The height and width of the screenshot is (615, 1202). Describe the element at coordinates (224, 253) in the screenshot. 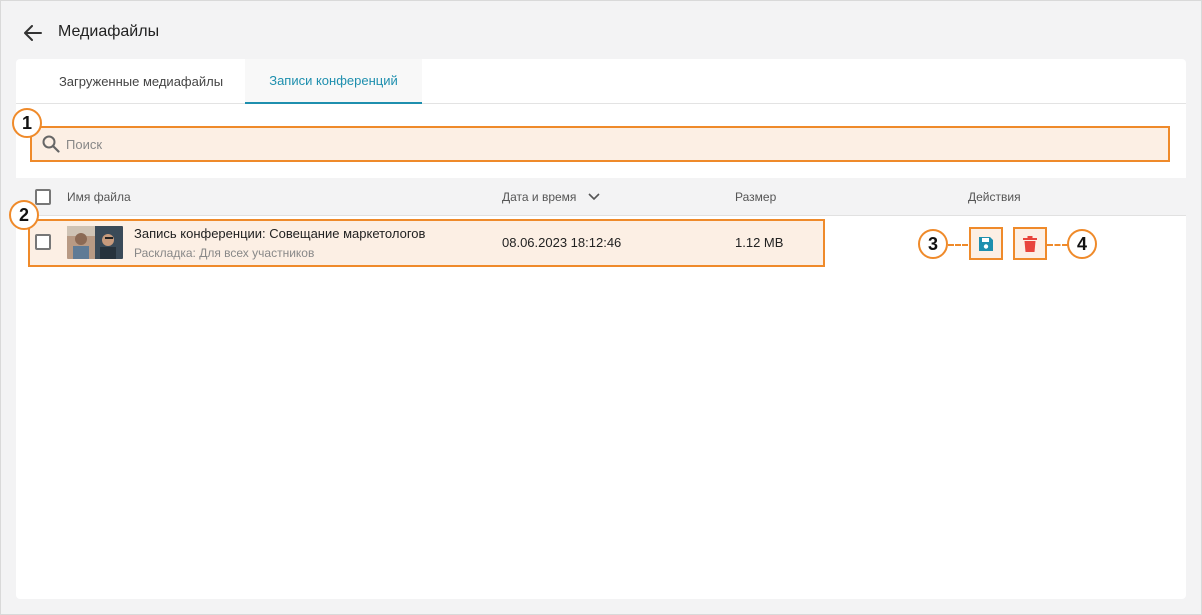

I see `recording-layout: Раскладка: Для всех участников` at that location.